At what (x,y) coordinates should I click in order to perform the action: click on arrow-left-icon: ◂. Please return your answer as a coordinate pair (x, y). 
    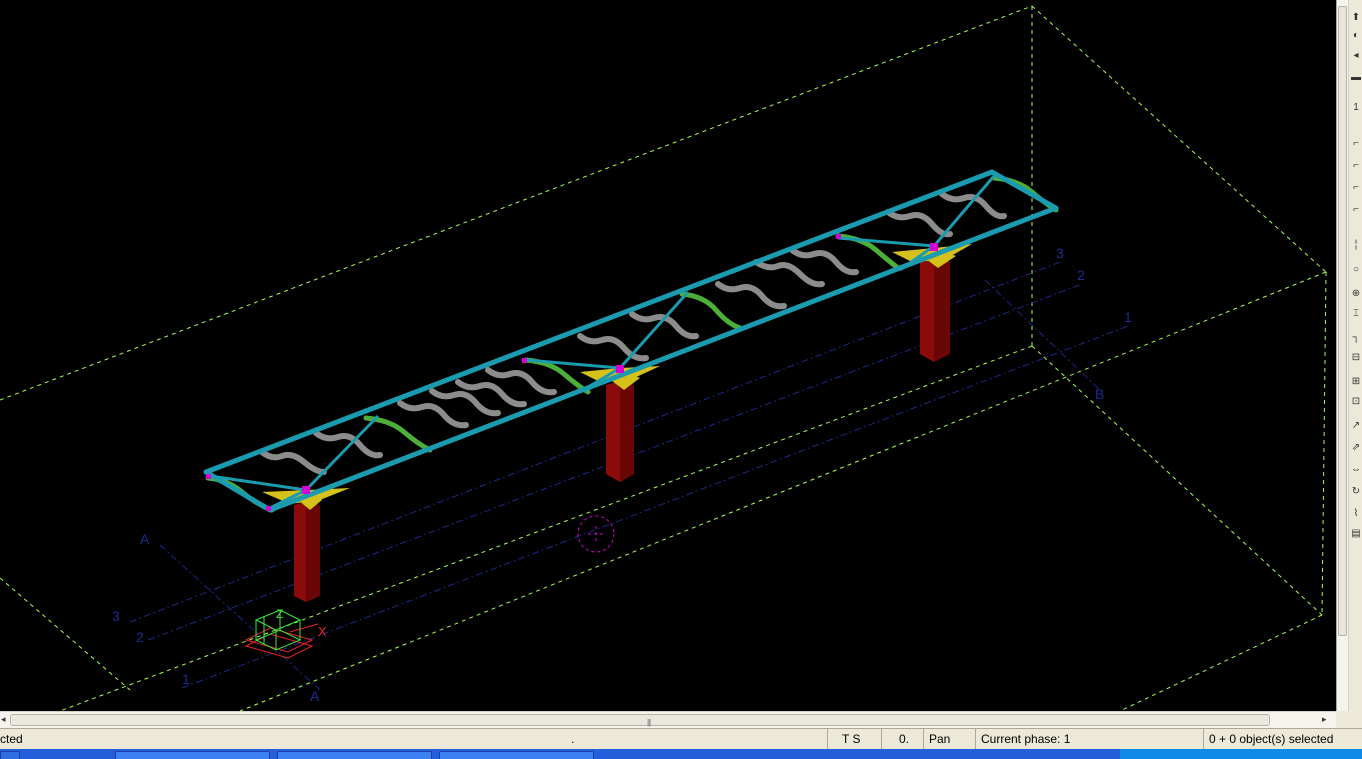
    Looking at the image, I should click on (1356, 56).